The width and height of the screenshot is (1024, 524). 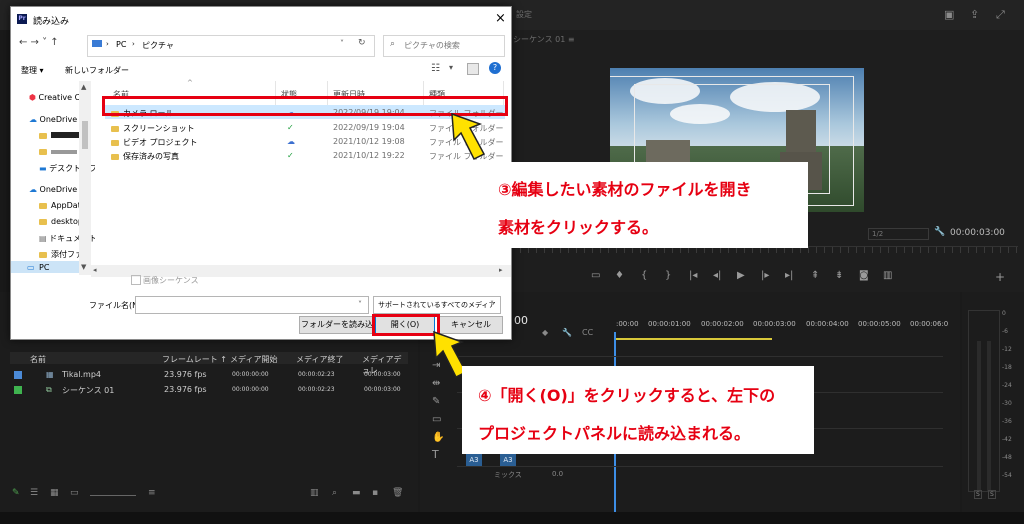 What do you see at coordinates (115, 142) in the screenshot?
I see `folder-icon` at bounding box center [115, 142].